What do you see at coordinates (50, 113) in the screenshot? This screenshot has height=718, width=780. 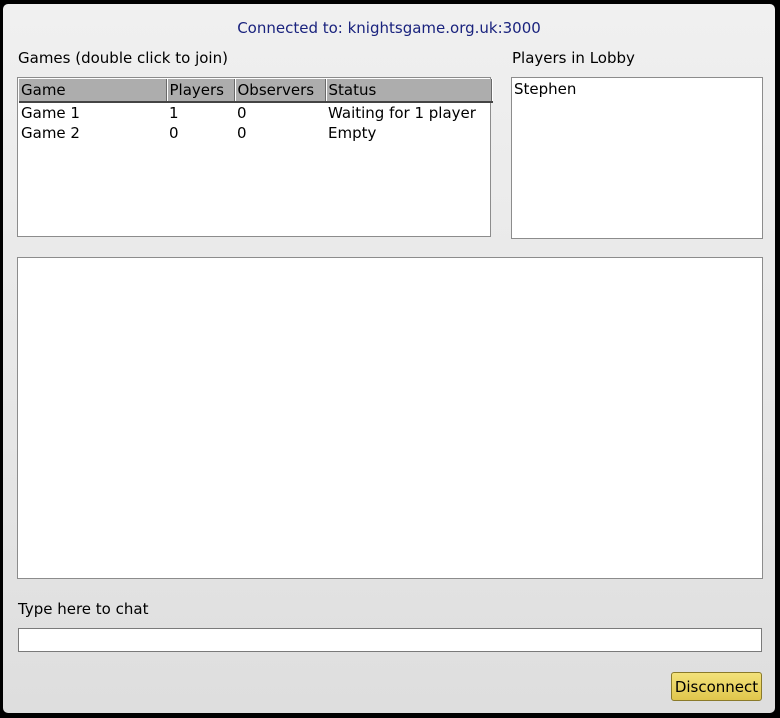 I see `game-name-cell: Game 1` at bounding box center [50, 113].